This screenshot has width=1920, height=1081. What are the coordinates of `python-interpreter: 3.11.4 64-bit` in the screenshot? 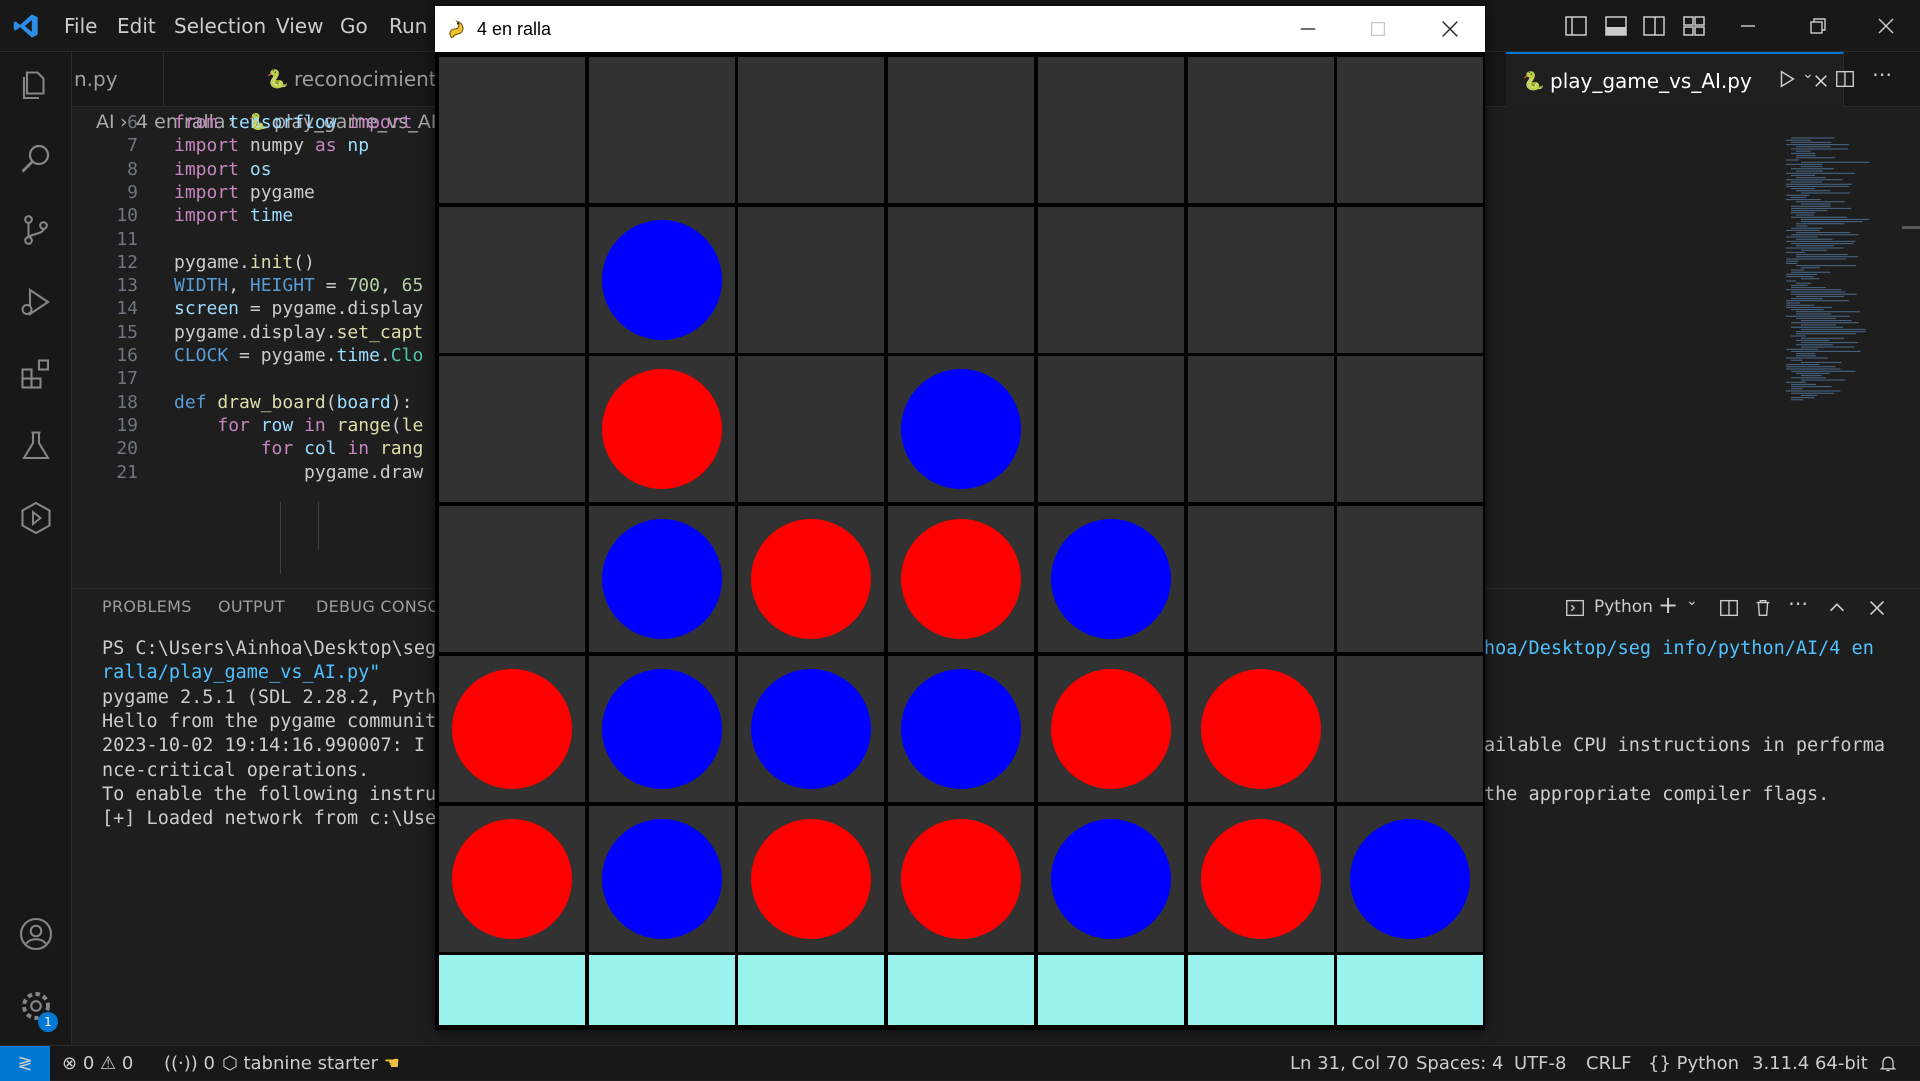 It's located at (1810, 1063).